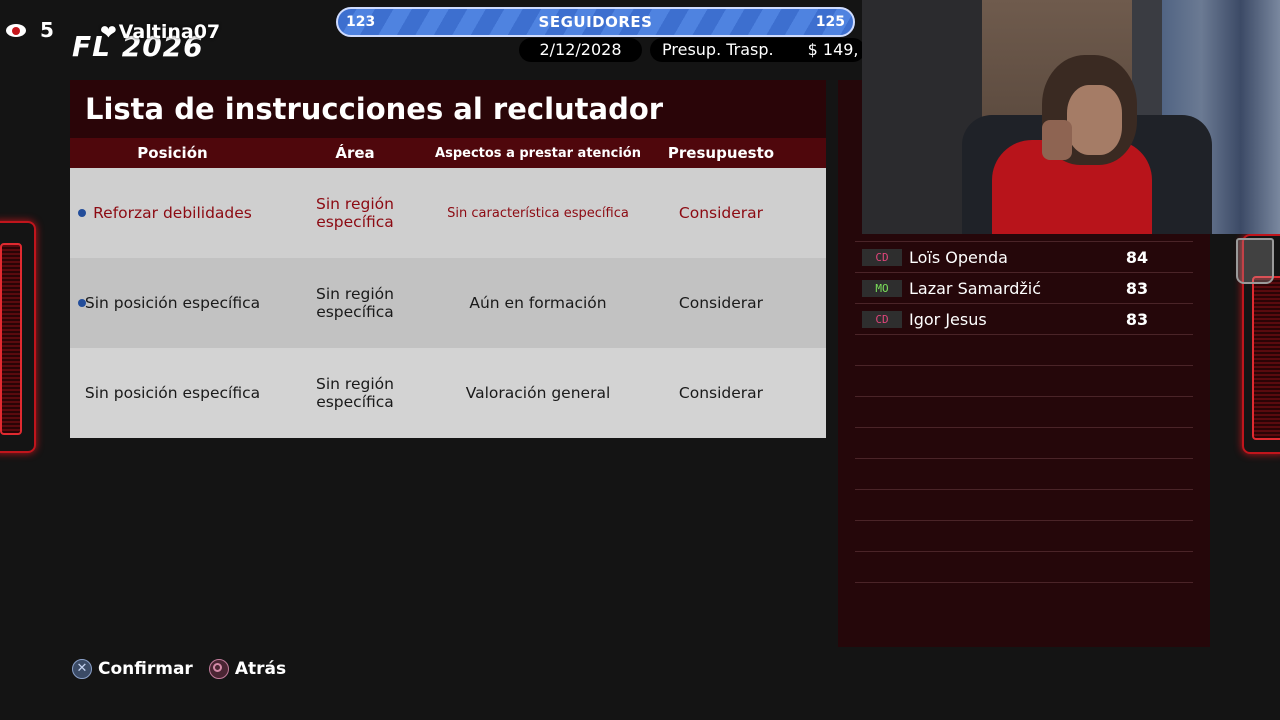 The image size is (1280, 720). I want to click on game-date: 2/12/2028, so click(580, 50).